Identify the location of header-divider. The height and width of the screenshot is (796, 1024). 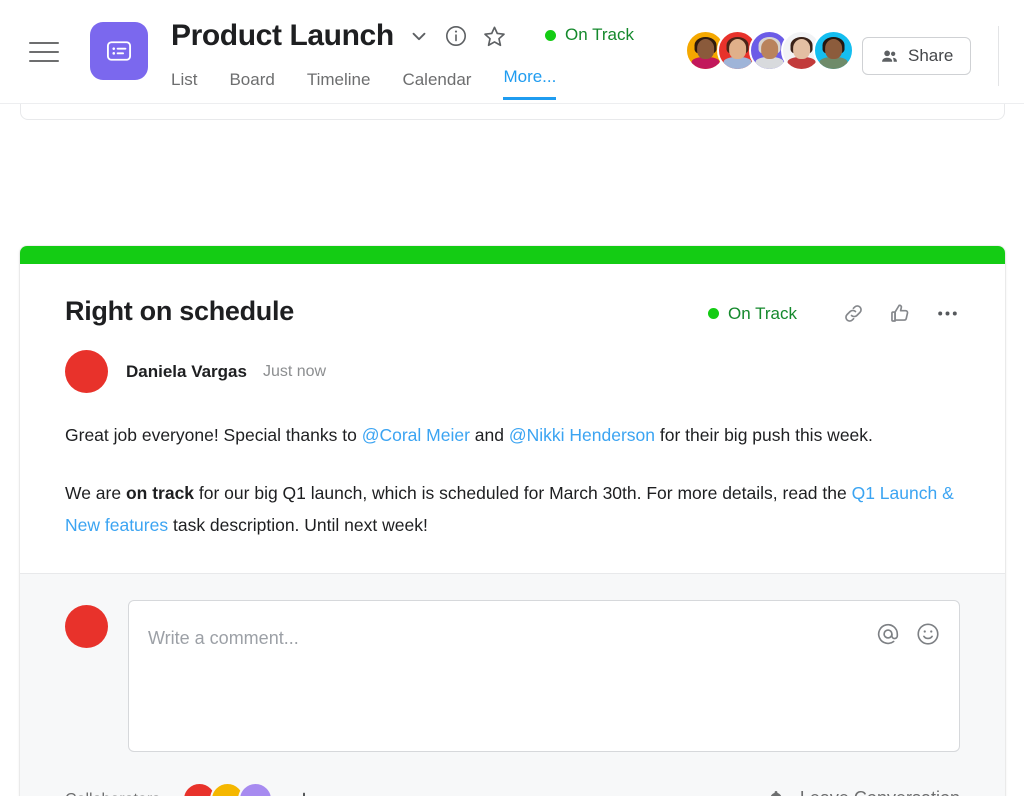
(998, 56).